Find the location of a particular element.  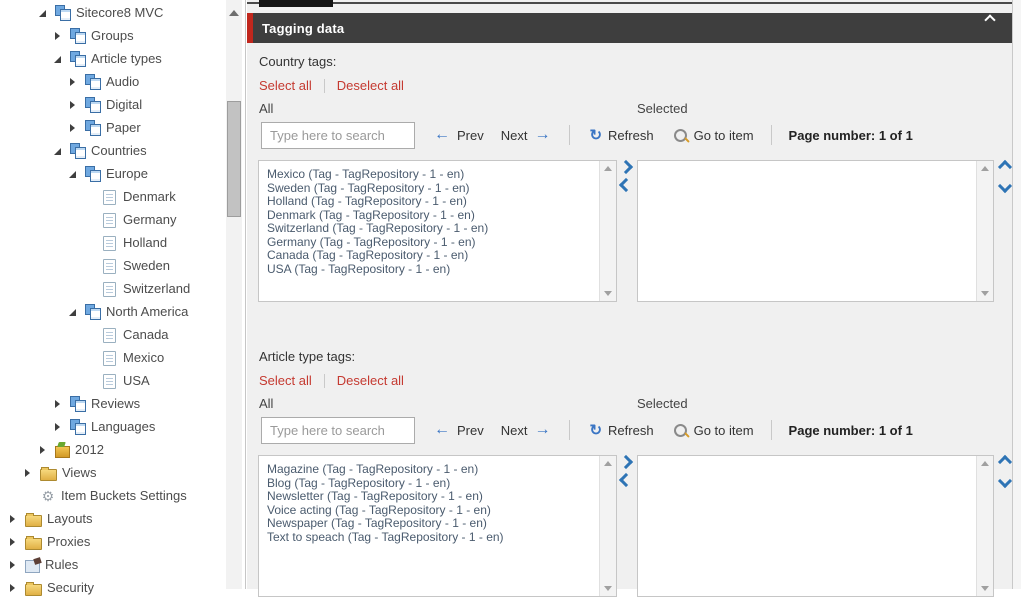

tree-item-countries: Countries is located at coordinates (112, 150).